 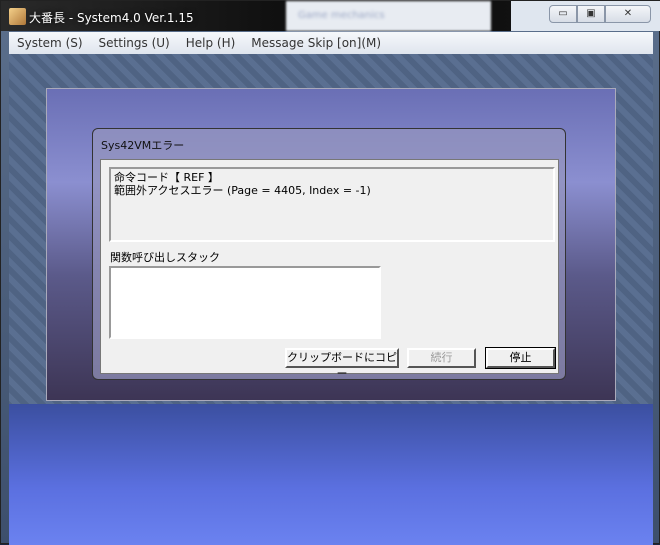 I want to click on menu-message-skip: Message Skip [on](M), so click(x=316, y=43).